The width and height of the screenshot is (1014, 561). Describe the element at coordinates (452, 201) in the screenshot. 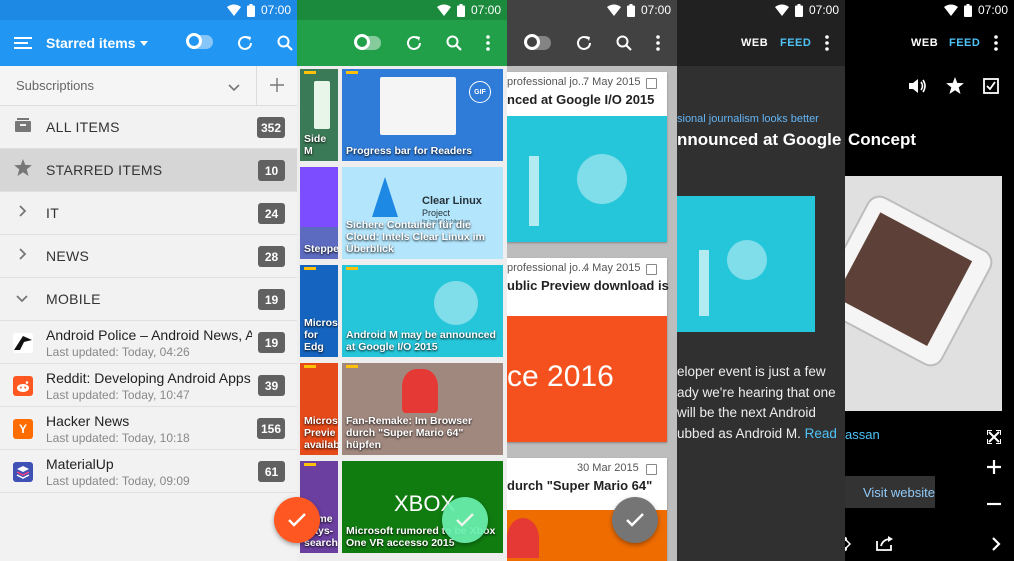

I see `logo-title: Clear Linux` at that location.